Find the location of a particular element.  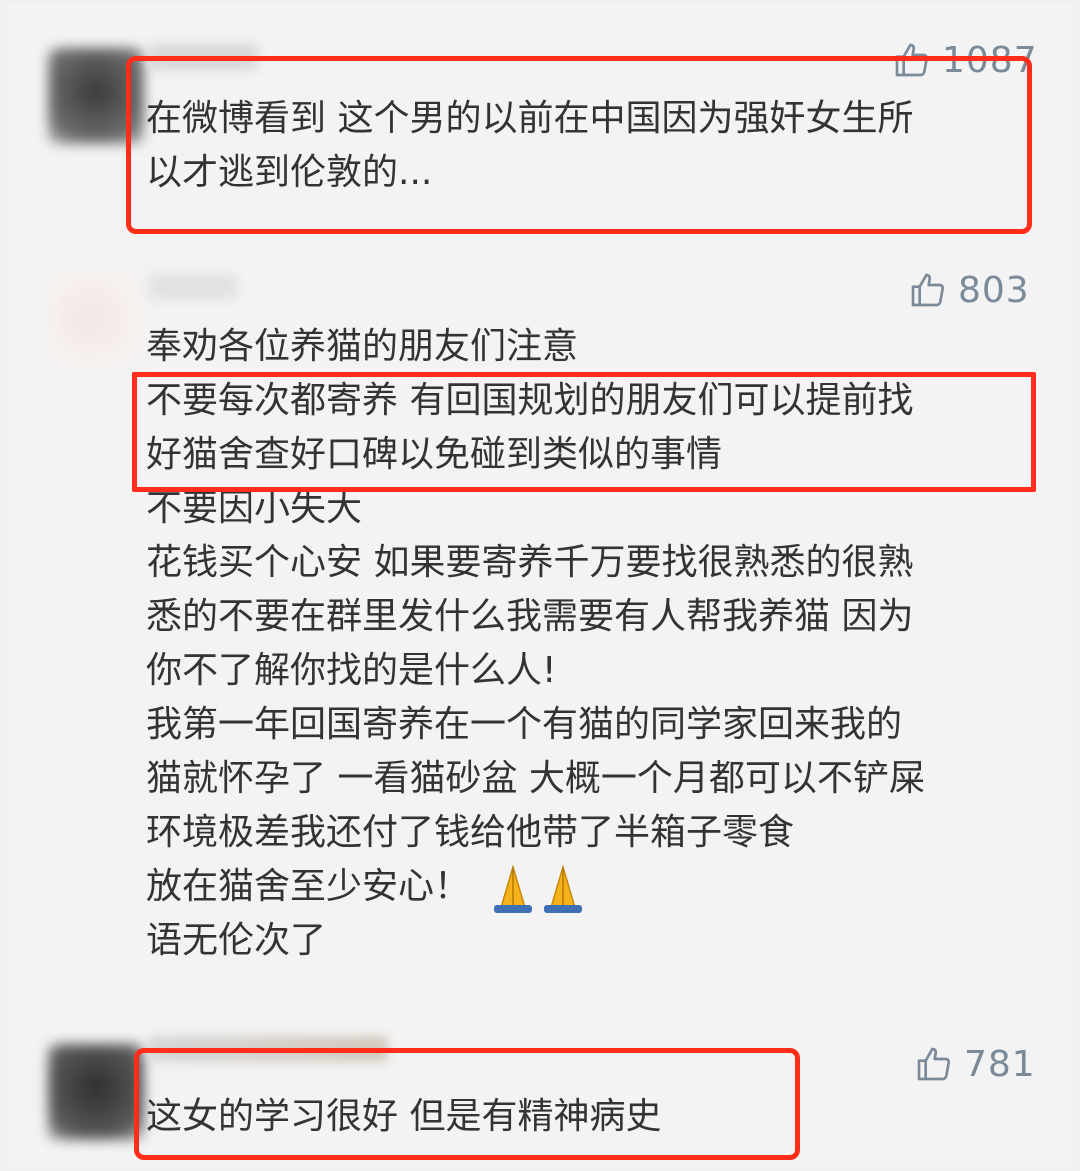

comment-line: 语无伦次了 is located at coordinates (236, 940).